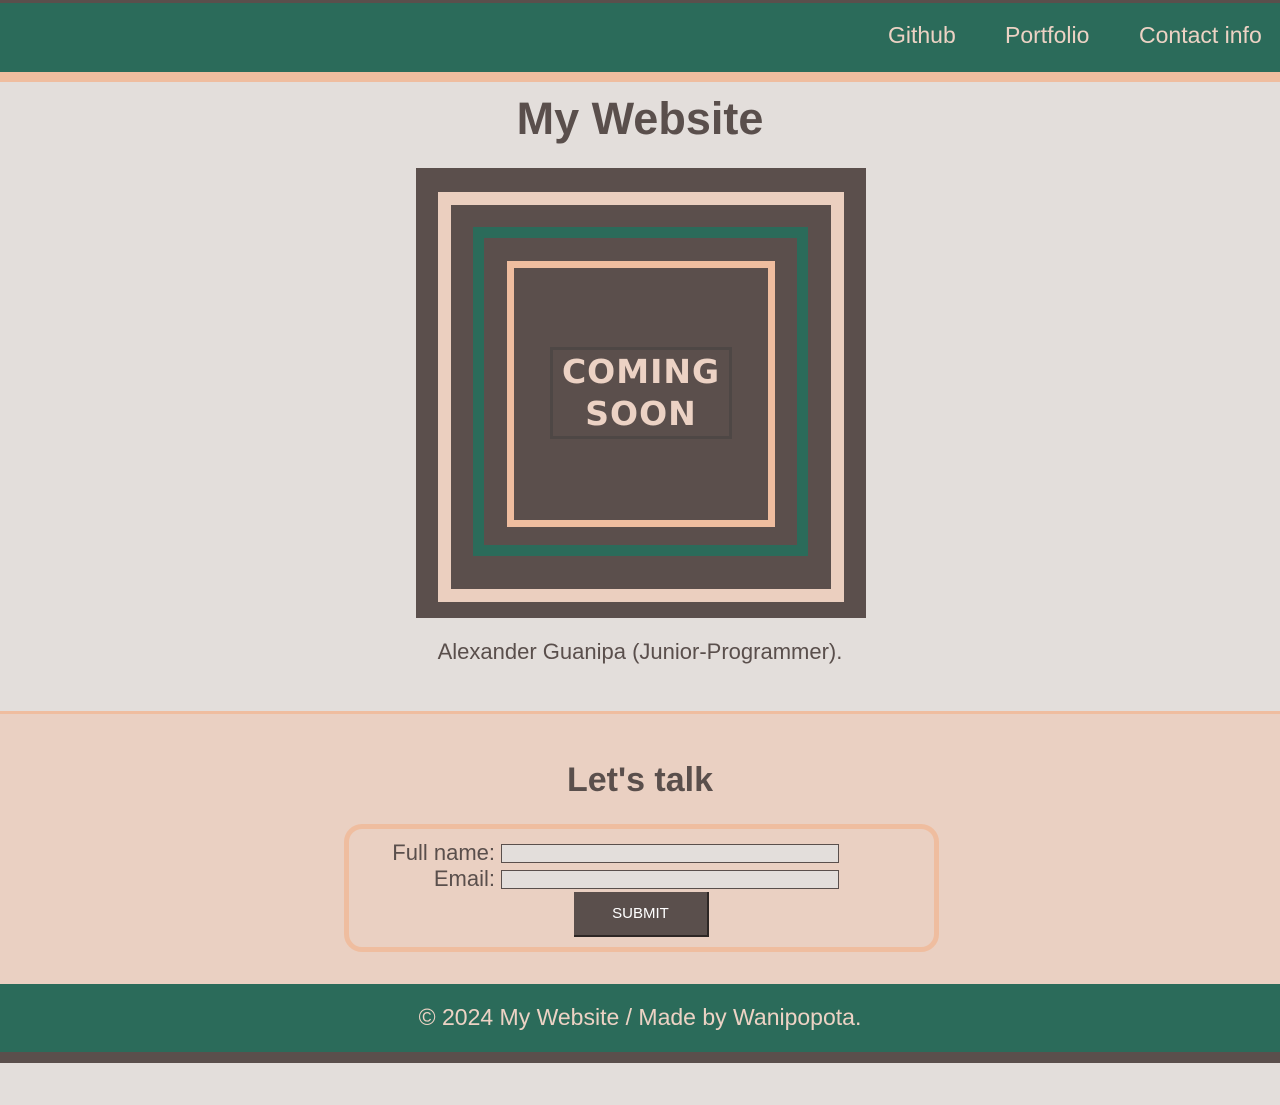  Describe the element at coordinates (922, 35) in the screenshot. I see `nav-link-github: Github` at that location.